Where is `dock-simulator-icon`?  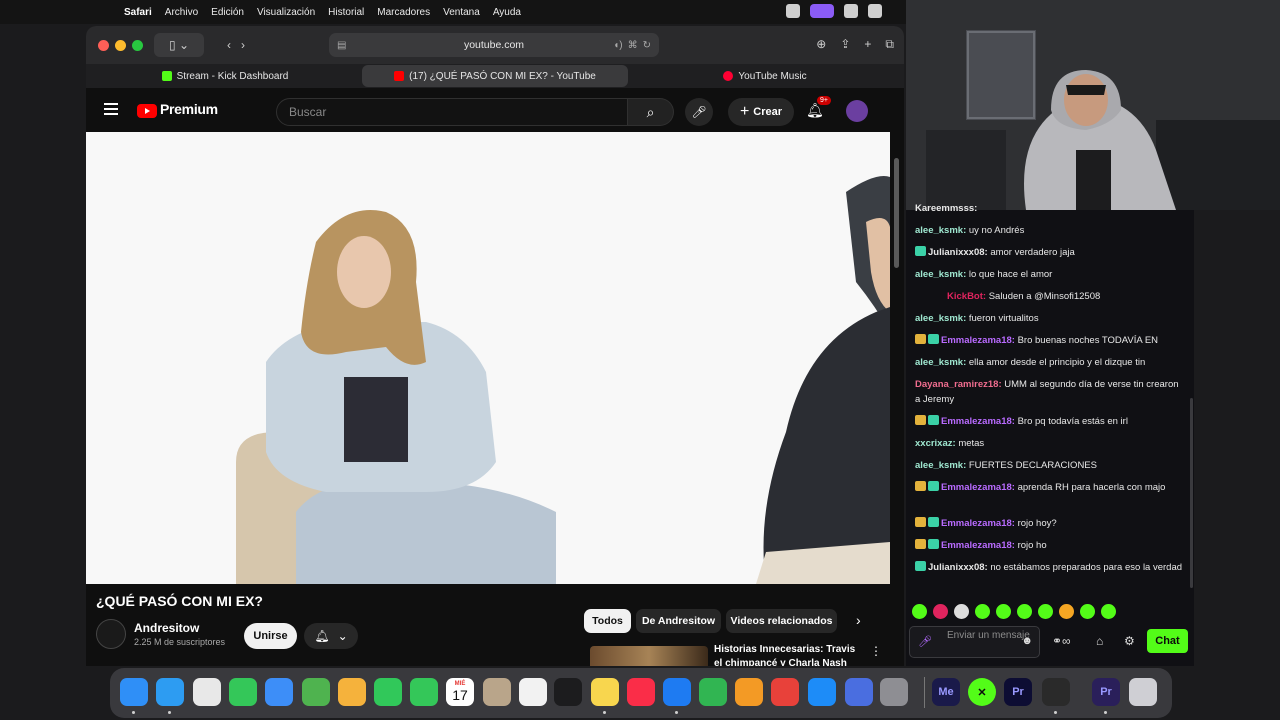
dock-simulator-icon is located at coordinates (859, 692).